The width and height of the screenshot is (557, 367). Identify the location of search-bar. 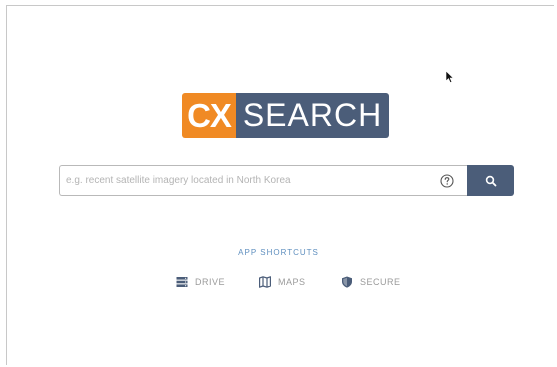
(286, 180).